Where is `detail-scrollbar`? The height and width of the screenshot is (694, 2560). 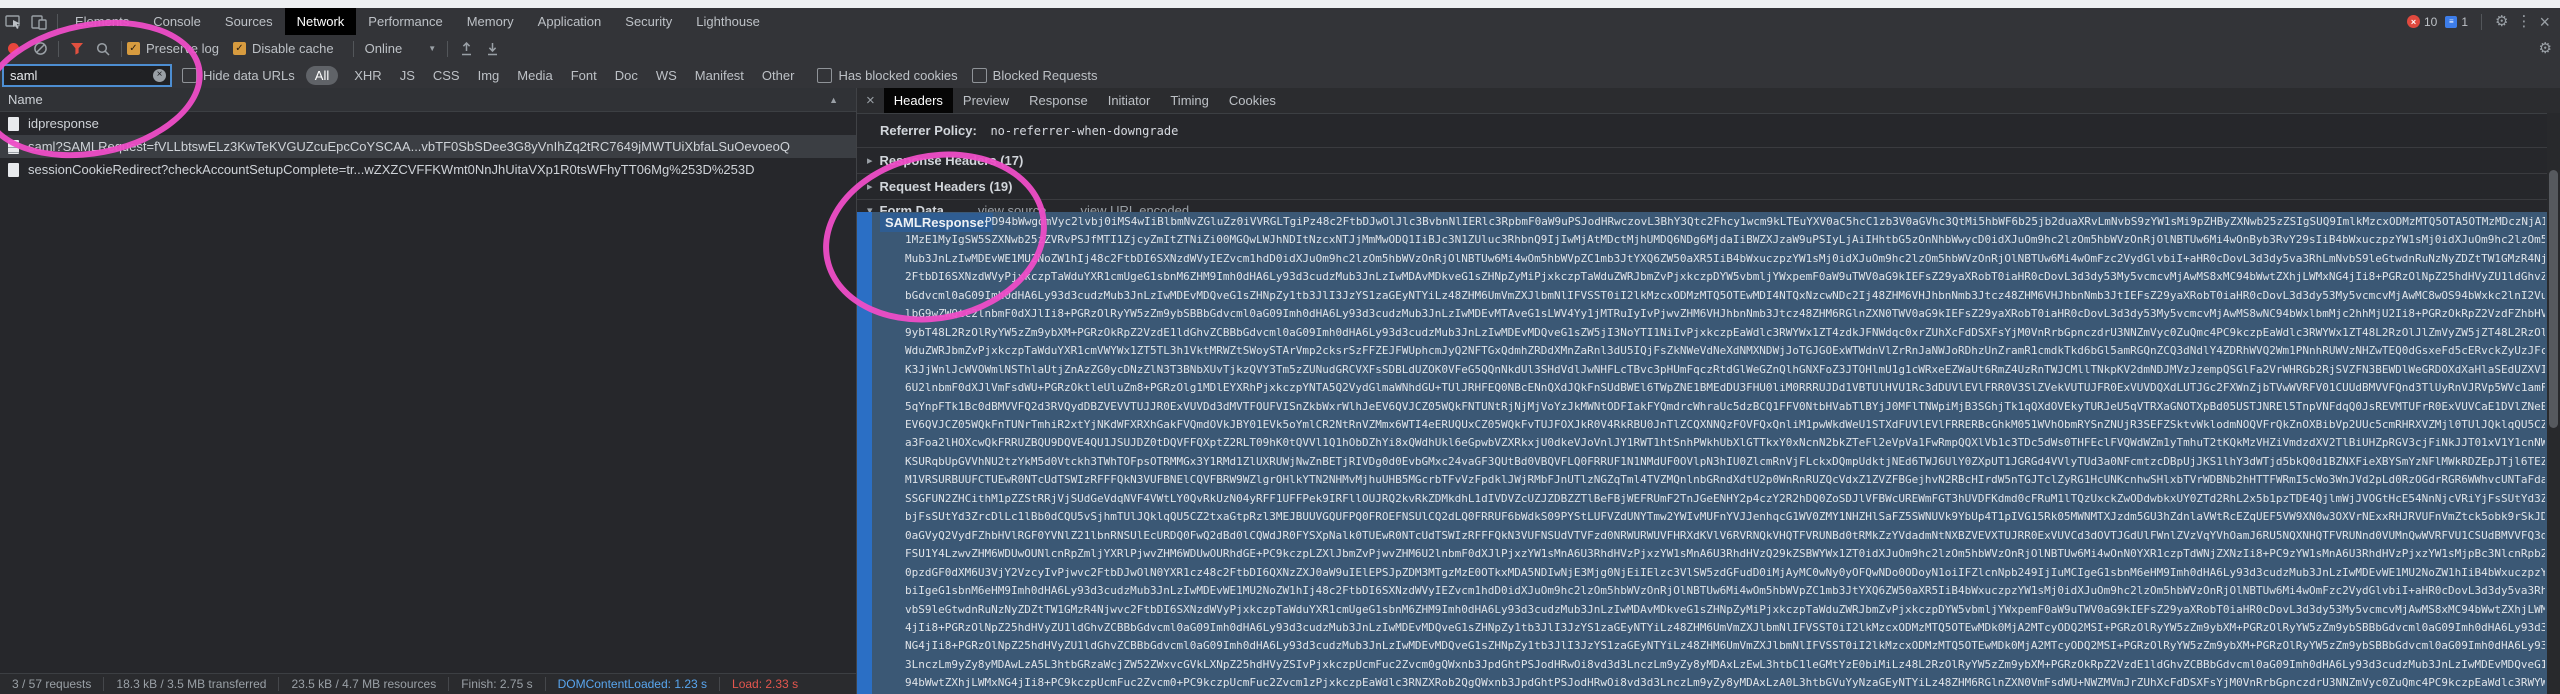
detail-scrollbar is located at coordinates (2553, 403).